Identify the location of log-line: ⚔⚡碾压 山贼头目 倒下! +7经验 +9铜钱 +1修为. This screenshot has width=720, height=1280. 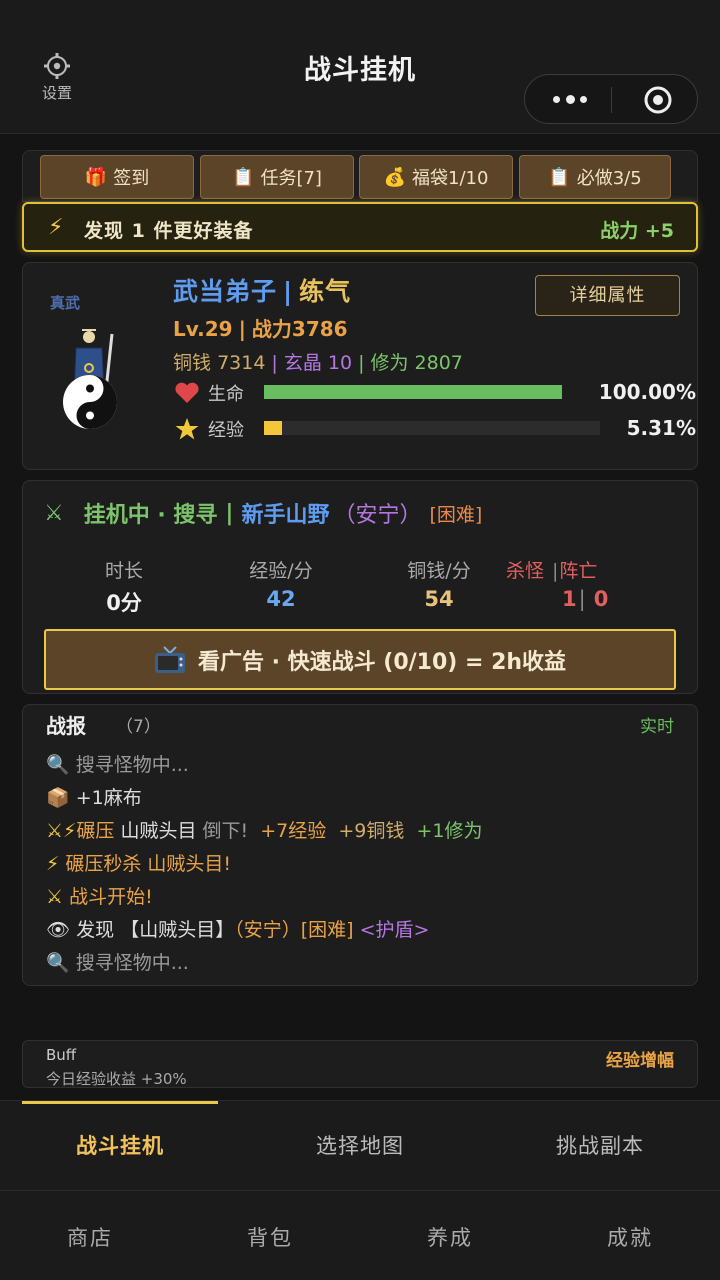
(264, 829).